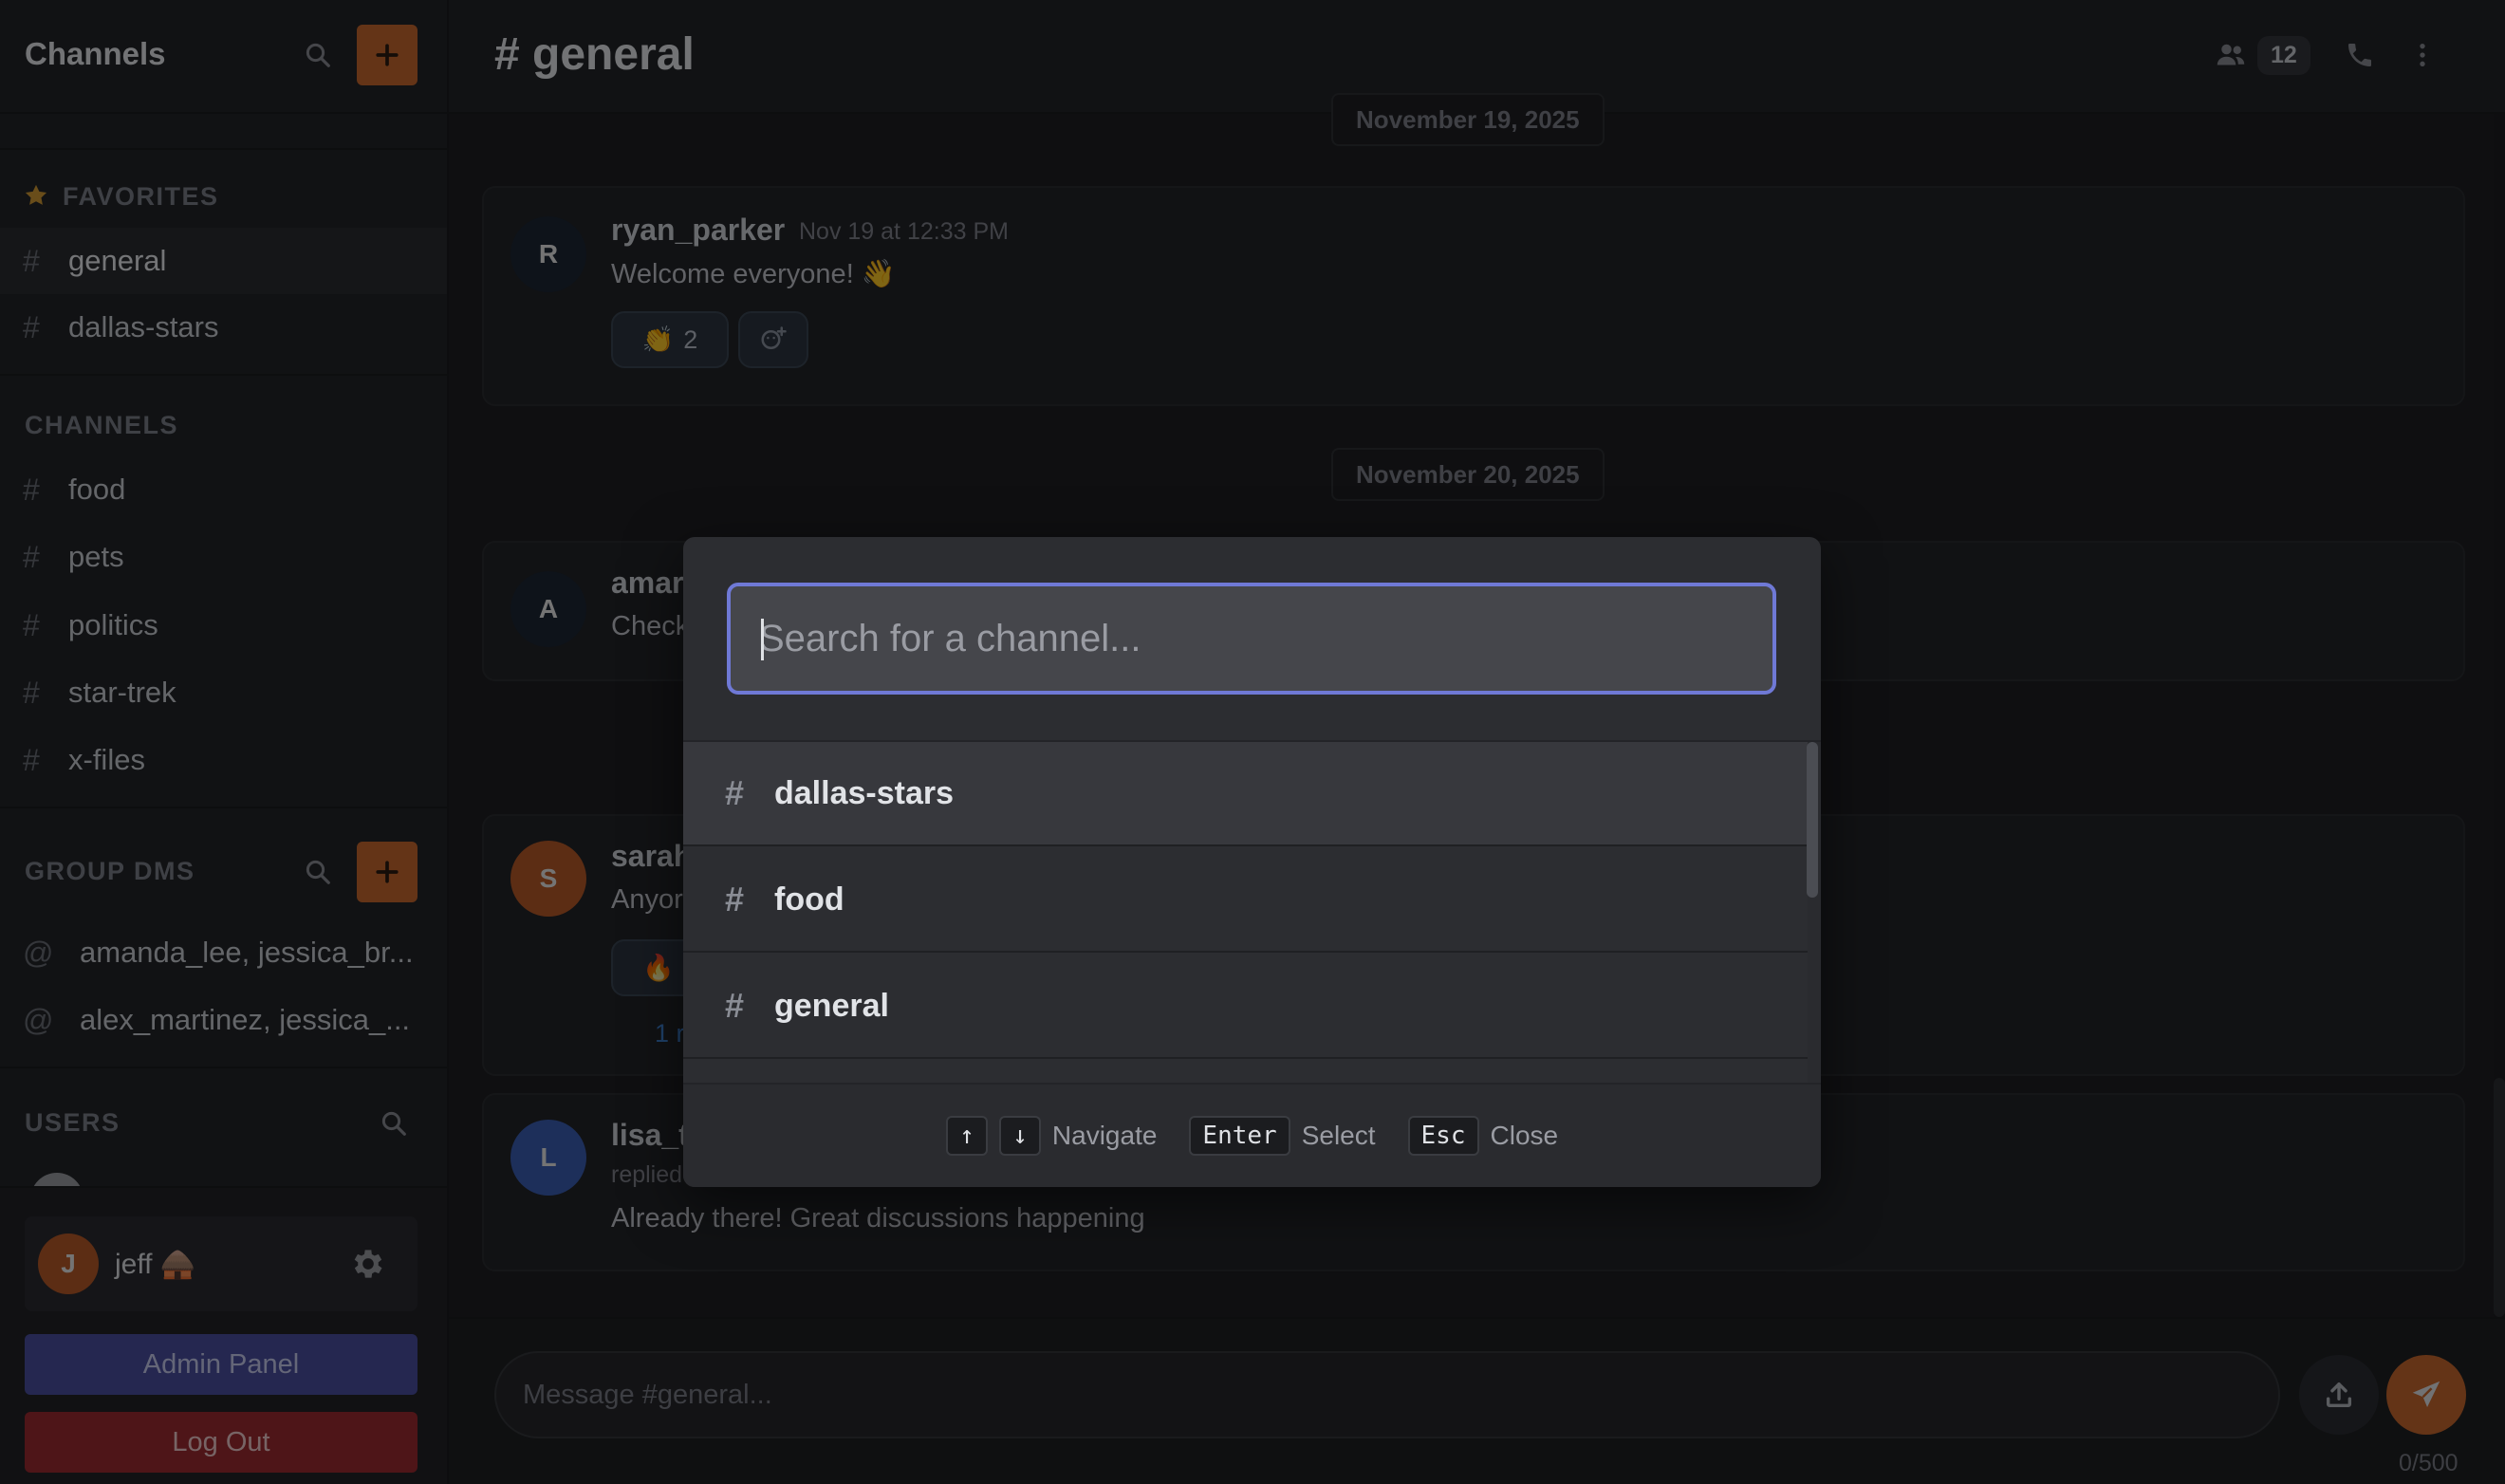 This screenshot has width=2505, height=1484. What do you see at coordinates (1524, 1135) in the screenshot?
I see `close-hint: Close` at bounding box center [1524, 1135].